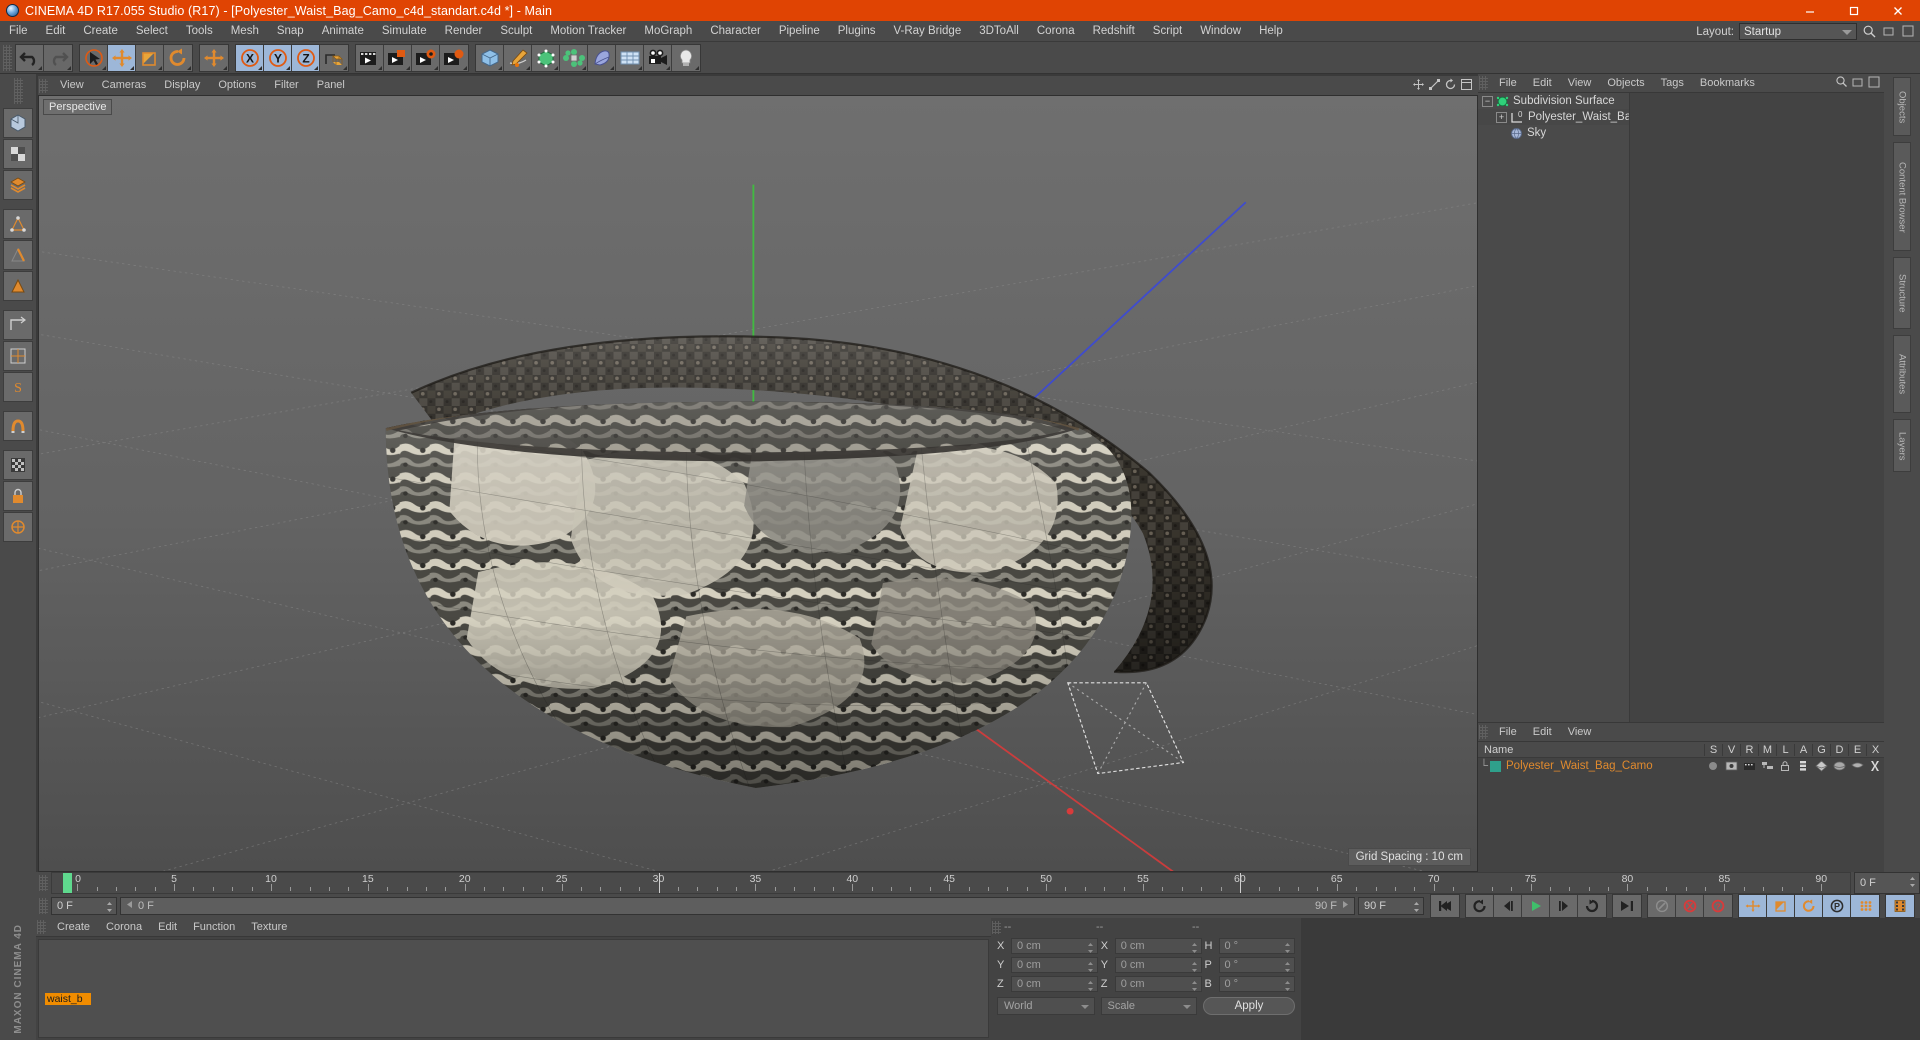 Image resolution: width=1920 pixels, height=1040 pixels. What do you see at coordinates (1536, 906) in the screenshot?
I see `play-icon` at bounding box center [1536, 906].